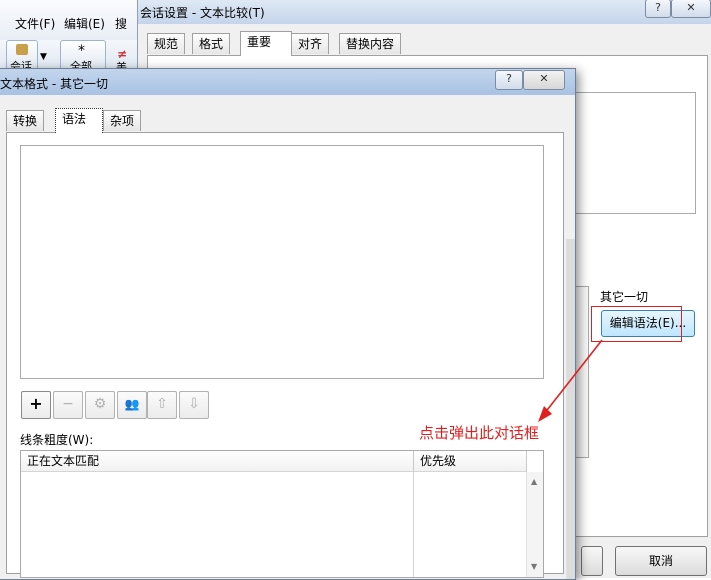 Image resolution: width=711 pixels, height=580 pixels. I want to click on group-icon: 👥, so click(132, 405).